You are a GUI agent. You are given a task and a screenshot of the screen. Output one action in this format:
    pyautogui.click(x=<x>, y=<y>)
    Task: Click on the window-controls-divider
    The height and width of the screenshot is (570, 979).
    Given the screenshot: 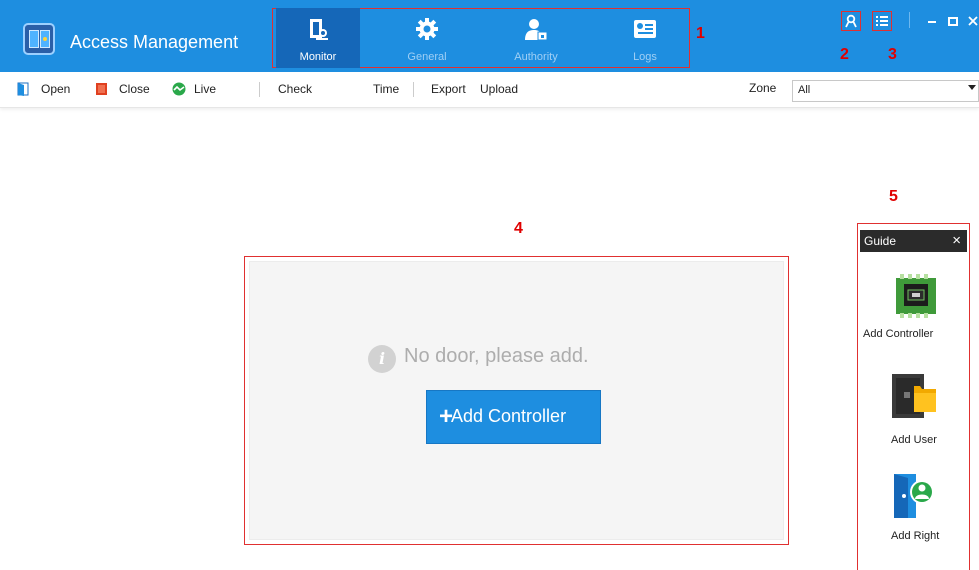 What is the action you would take?
    pyautogui.click(x=909, y=20)
    